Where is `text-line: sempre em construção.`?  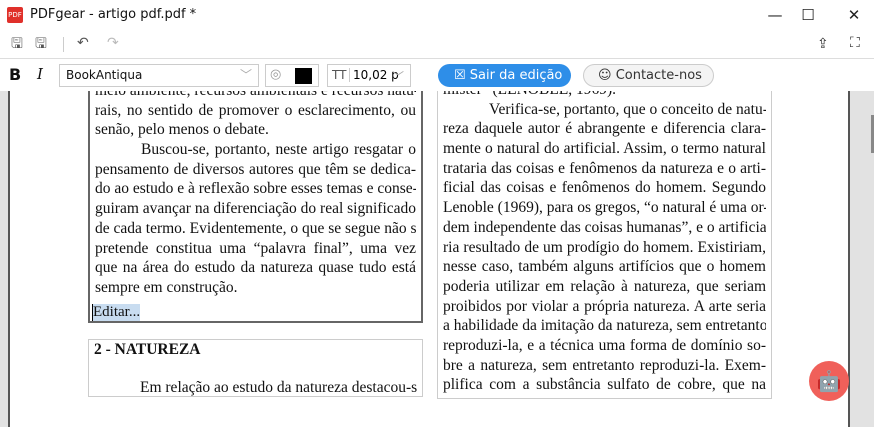
text-line: sempre em construção. is located at coordinates (166, 287).